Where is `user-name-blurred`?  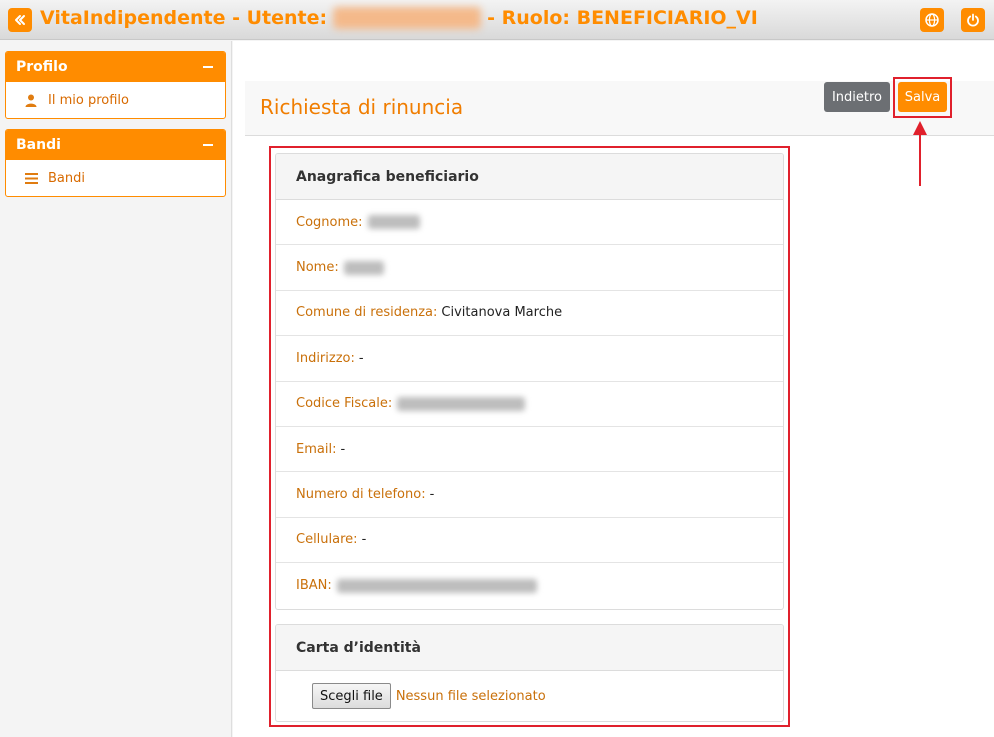 user-name-blurred is located at coordinates (407, 18).